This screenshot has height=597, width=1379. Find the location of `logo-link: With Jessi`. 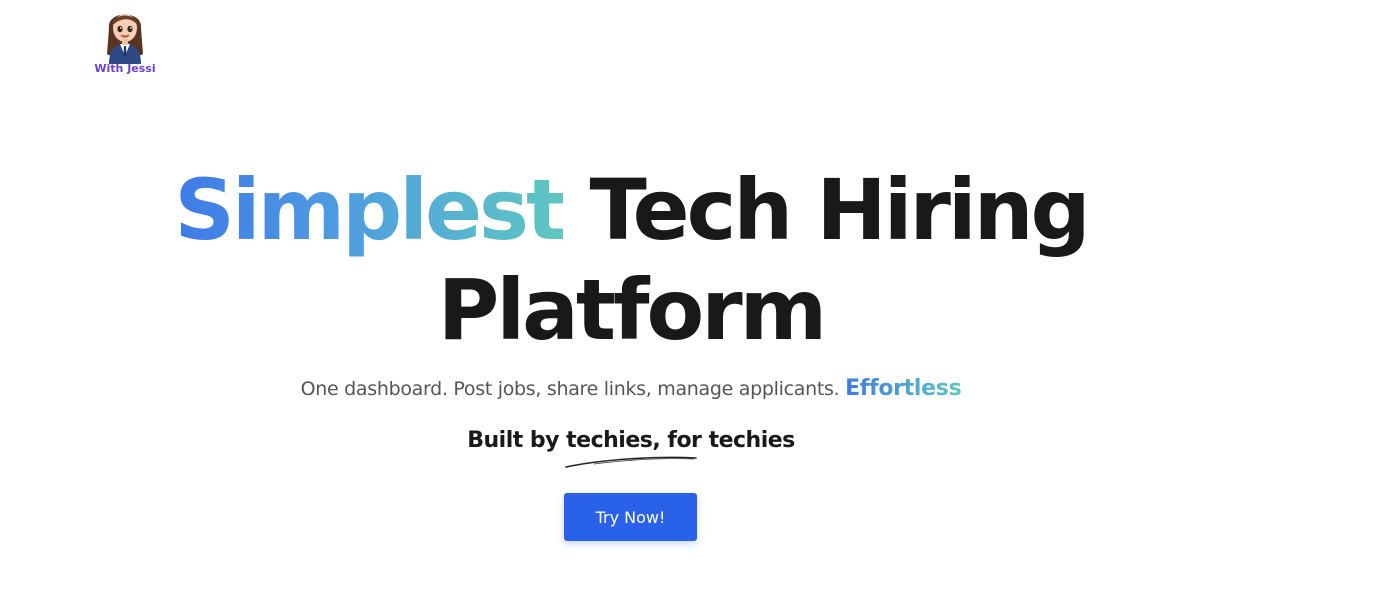

logo-link: With Jessi is located at coordinates (125, 39).